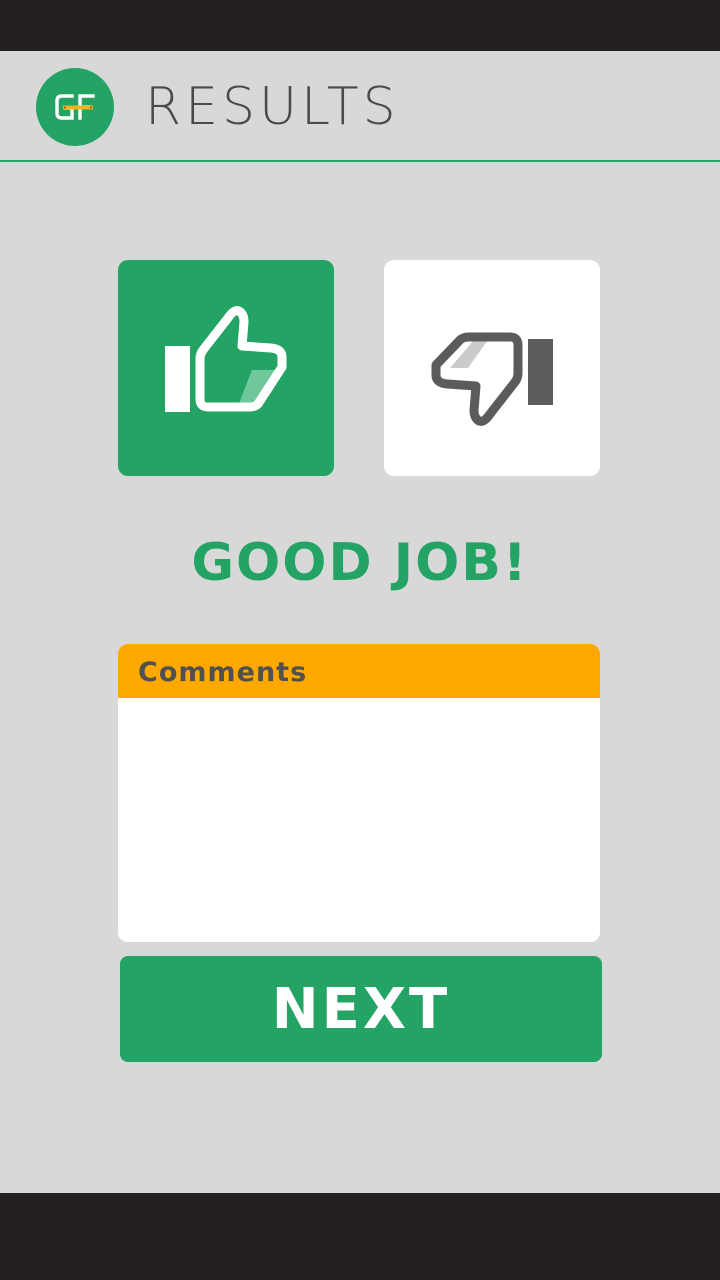  I want to click on comments-input, so click(359, 820).